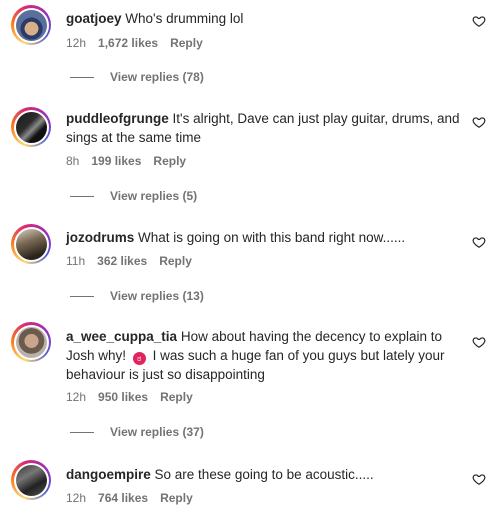  I want to click on comment-username: a_wee_cuppa_tia, so click(121, 336).